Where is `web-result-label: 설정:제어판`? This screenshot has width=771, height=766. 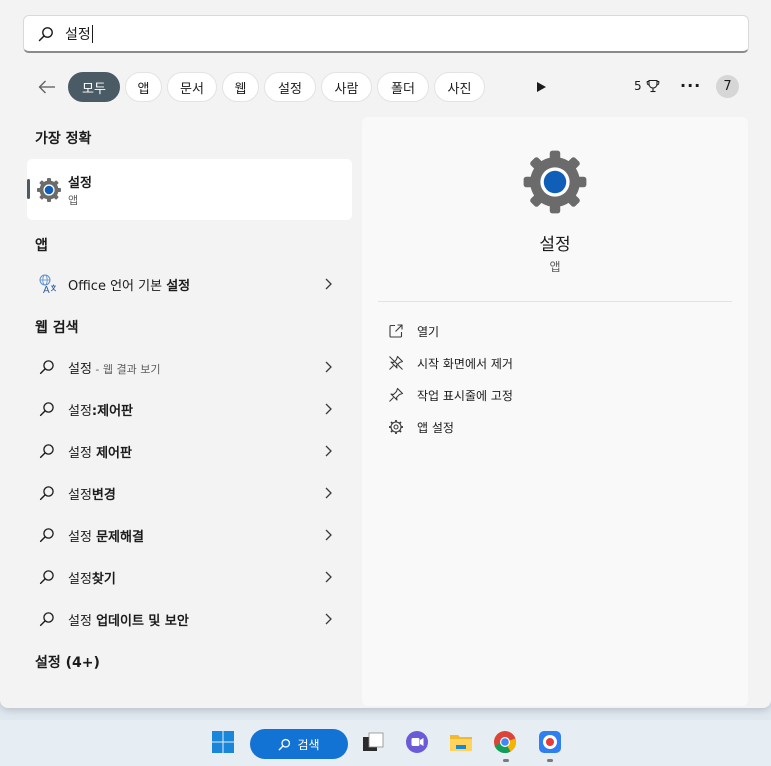
web-result-label: 설정:제어판 is located at coordinates (101, 411).